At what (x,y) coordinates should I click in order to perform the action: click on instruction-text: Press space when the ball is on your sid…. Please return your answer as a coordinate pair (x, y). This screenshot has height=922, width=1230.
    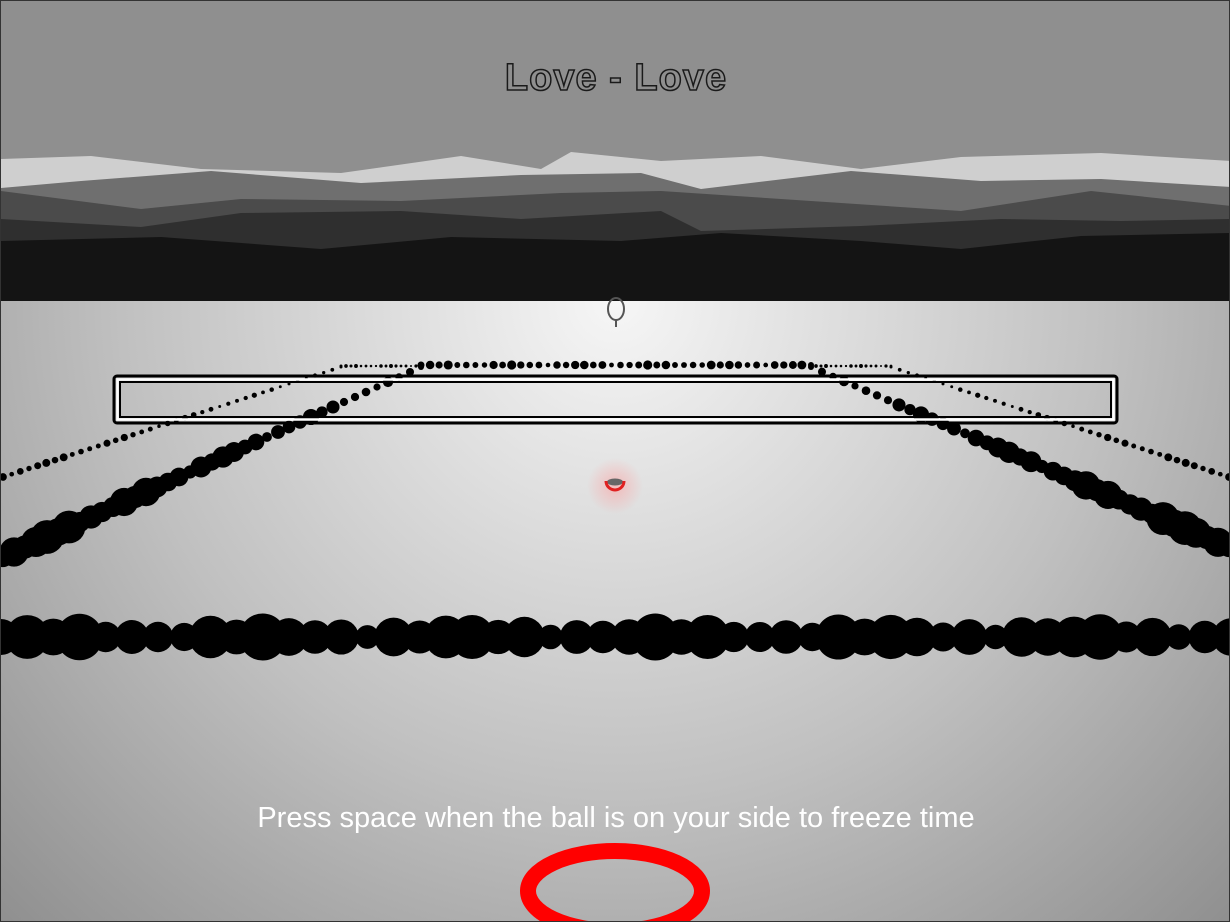
    Looking at the image, I should click on (616, 818).